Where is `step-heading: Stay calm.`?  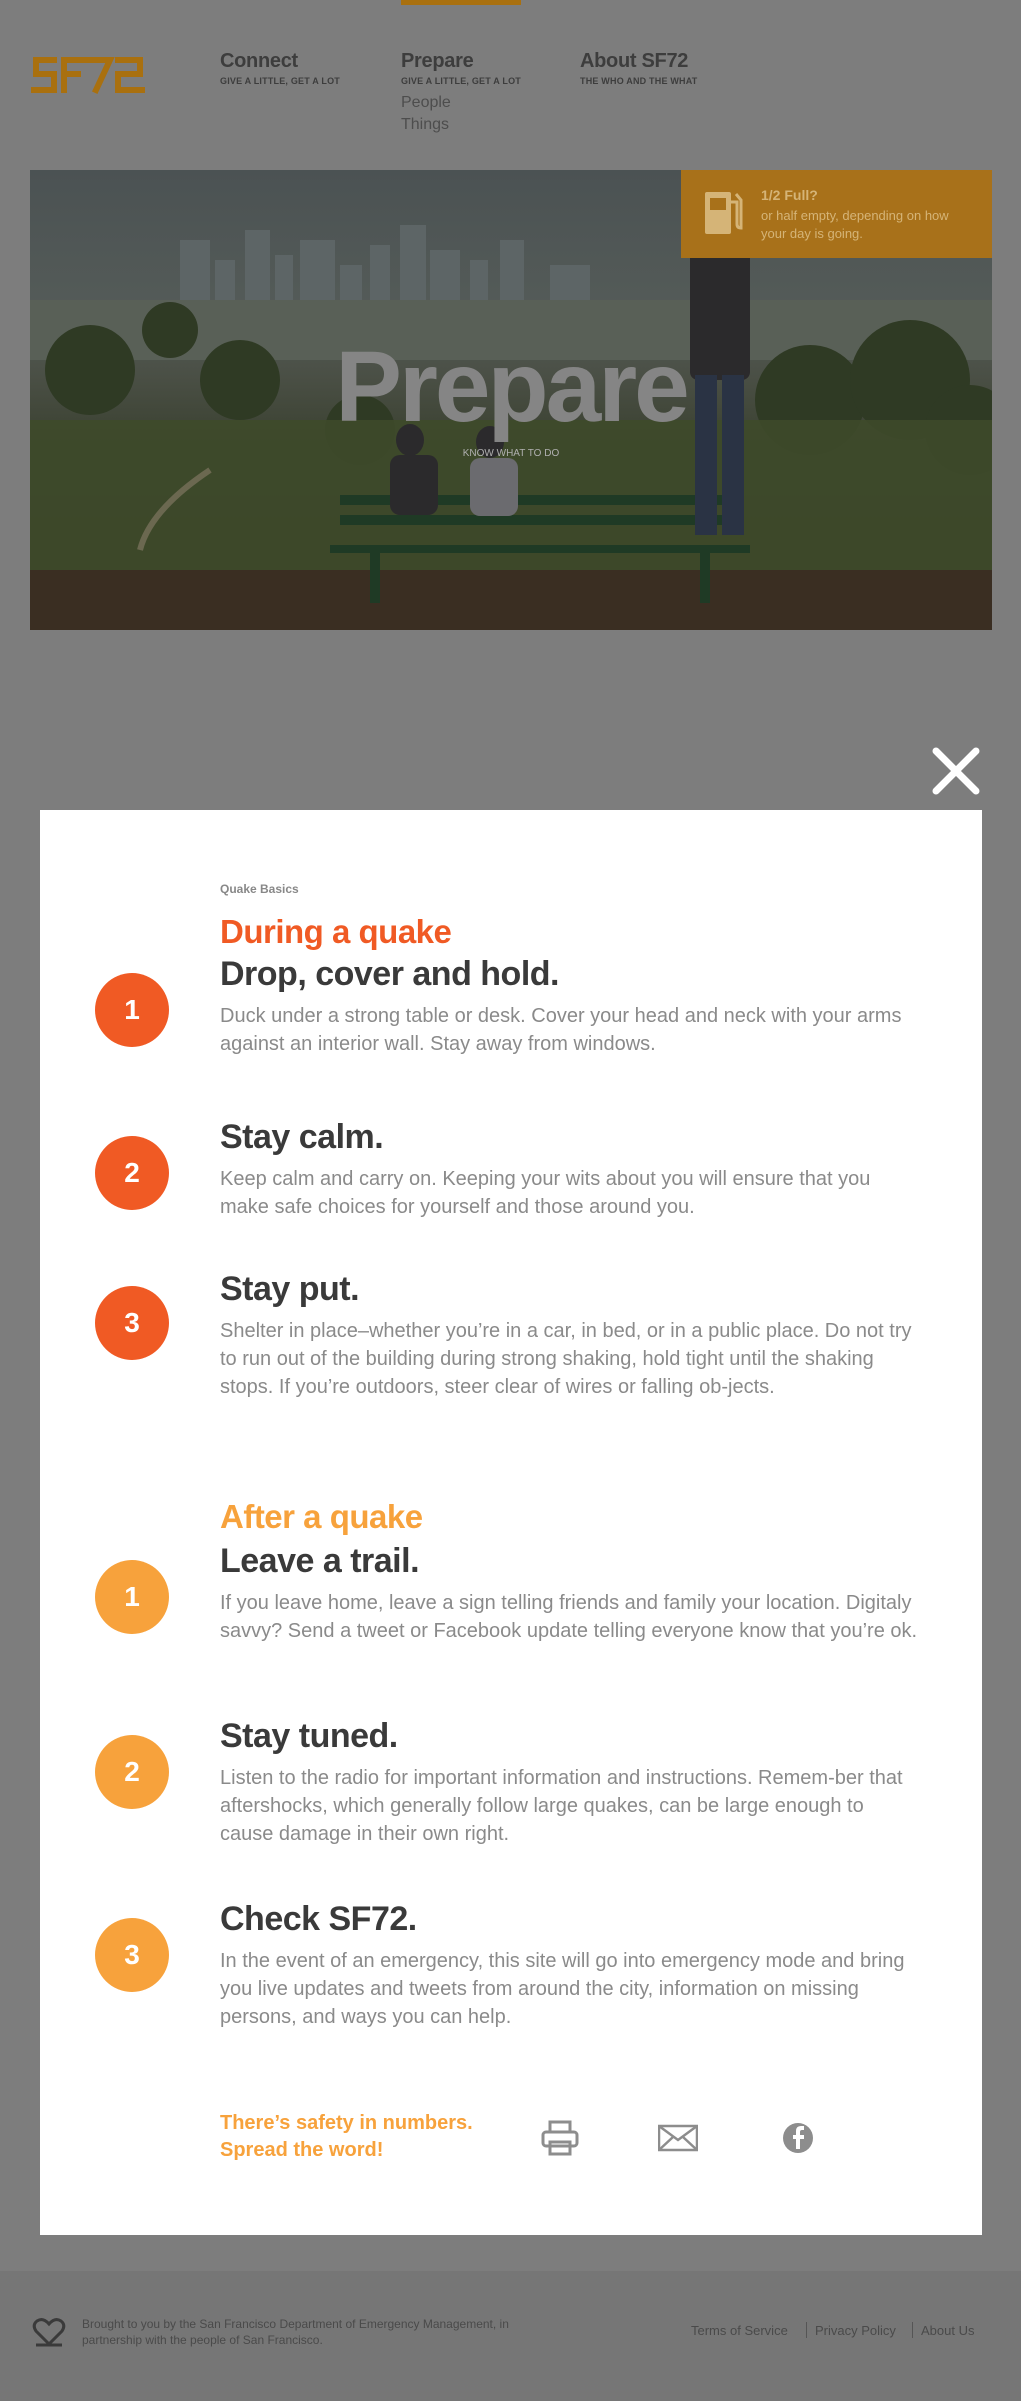
step-heading: Stay calm. is located at coordinates (302, 1137).